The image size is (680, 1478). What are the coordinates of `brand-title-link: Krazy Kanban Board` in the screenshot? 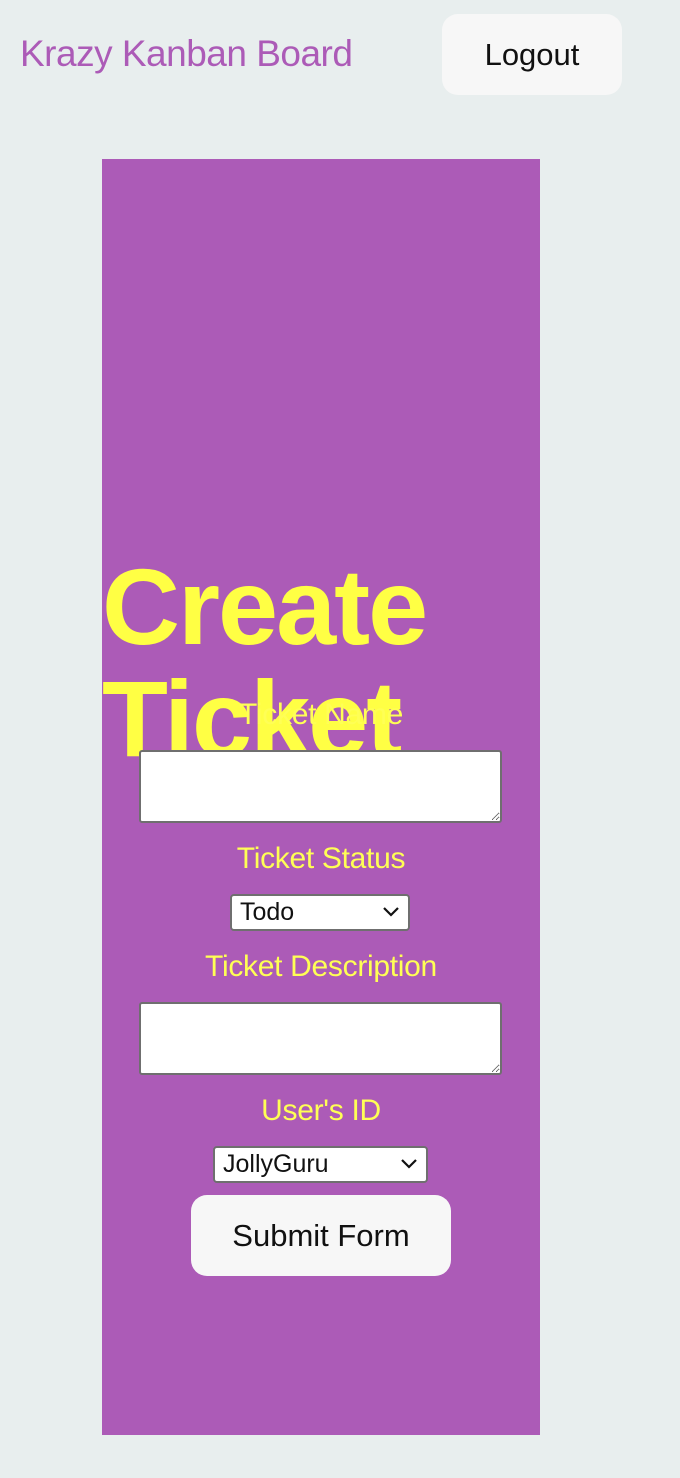 It's located at (186, 54).